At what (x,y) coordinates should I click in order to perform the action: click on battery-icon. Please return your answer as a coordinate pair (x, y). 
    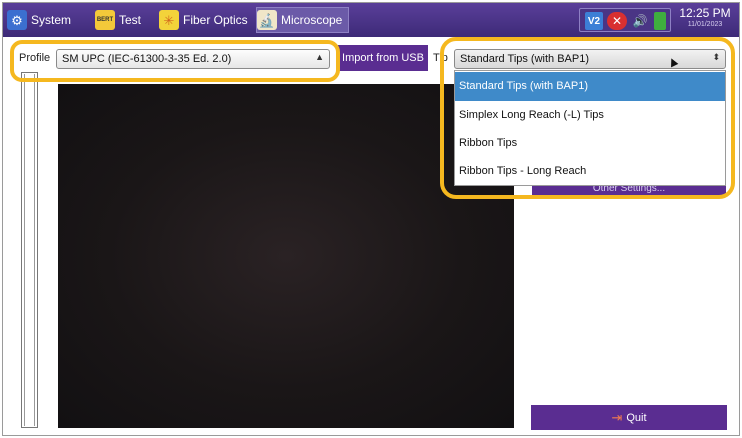
    Looking at the image, I should click on (660, 21).